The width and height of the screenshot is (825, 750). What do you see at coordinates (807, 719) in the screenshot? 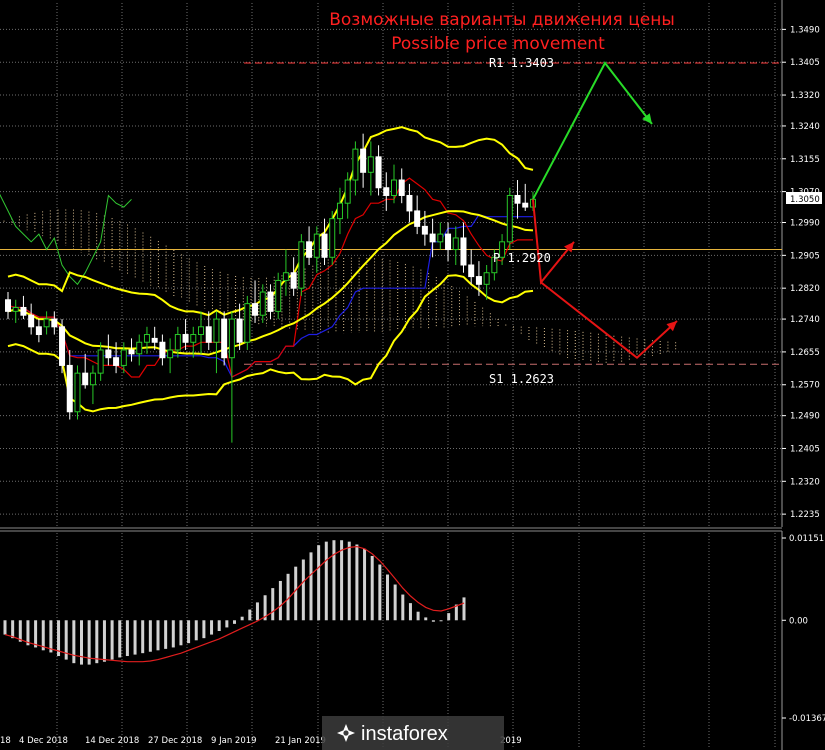
I see `macd-tick-label: -0.01367` at bounding box center [807, 719].